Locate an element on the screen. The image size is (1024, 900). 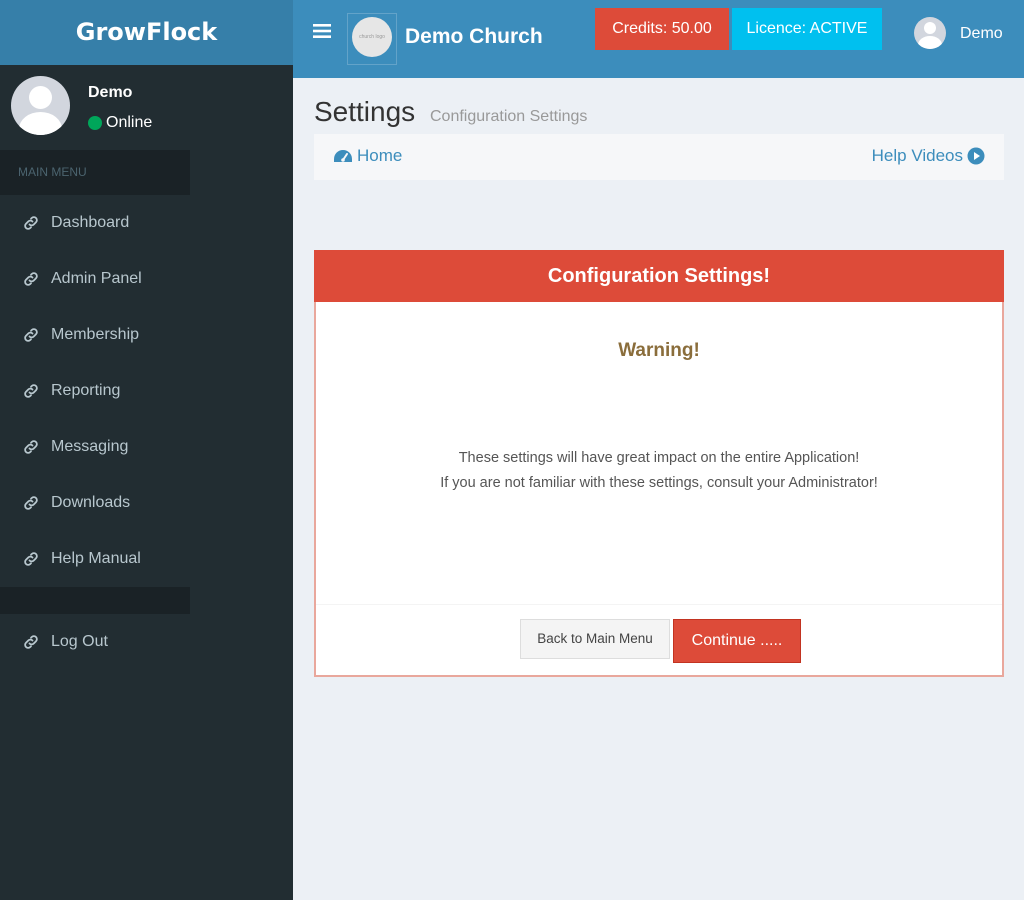
credits-button: Credits: 50.00 is located at coordinates (662, 29).